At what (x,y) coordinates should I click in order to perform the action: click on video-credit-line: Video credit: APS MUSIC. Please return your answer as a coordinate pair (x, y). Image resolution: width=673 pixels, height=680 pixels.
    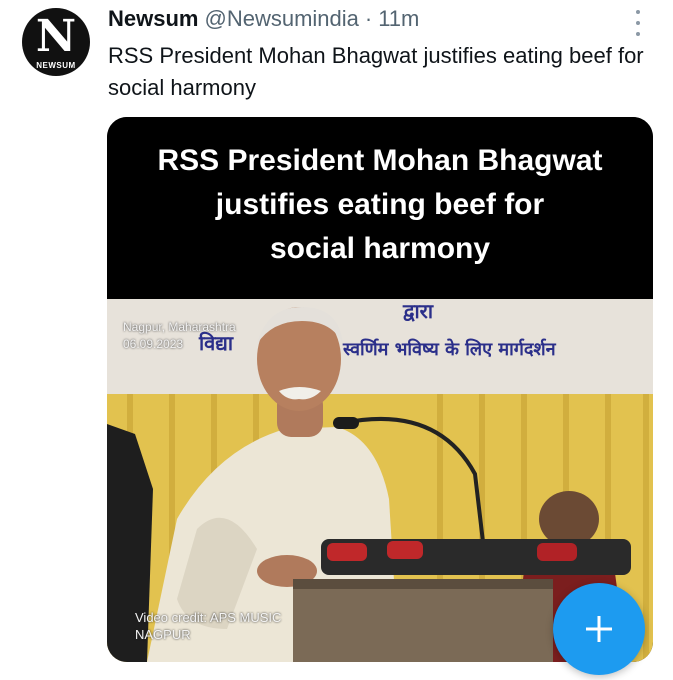
    Looking at the image, I should click on (208, 617).